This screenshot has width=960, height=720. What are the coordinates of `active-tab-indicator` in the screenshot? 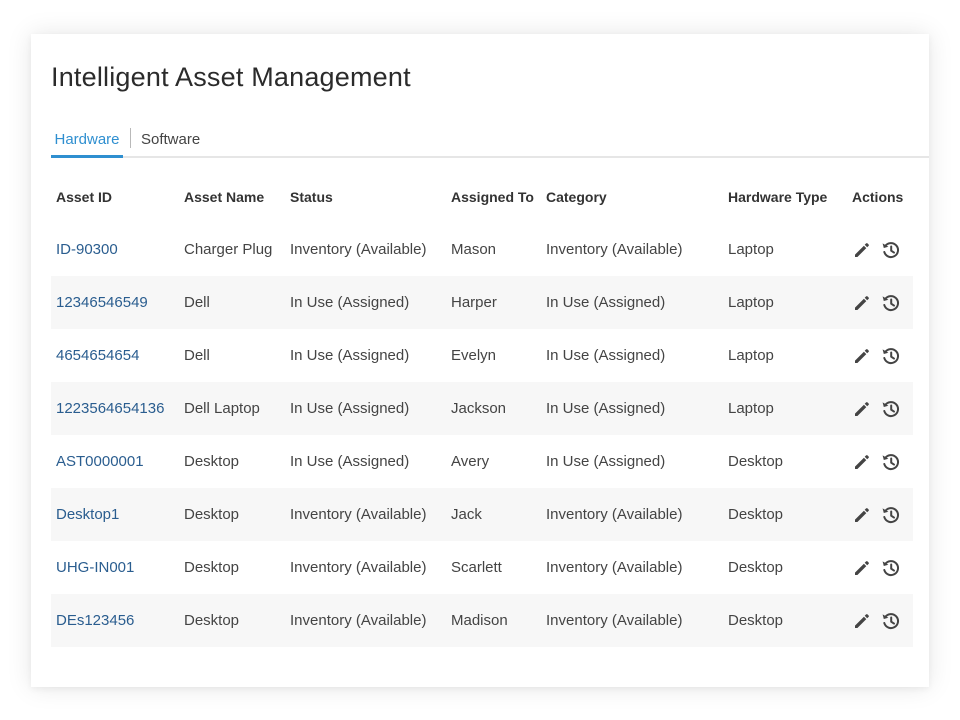 It's located at (87, 156).